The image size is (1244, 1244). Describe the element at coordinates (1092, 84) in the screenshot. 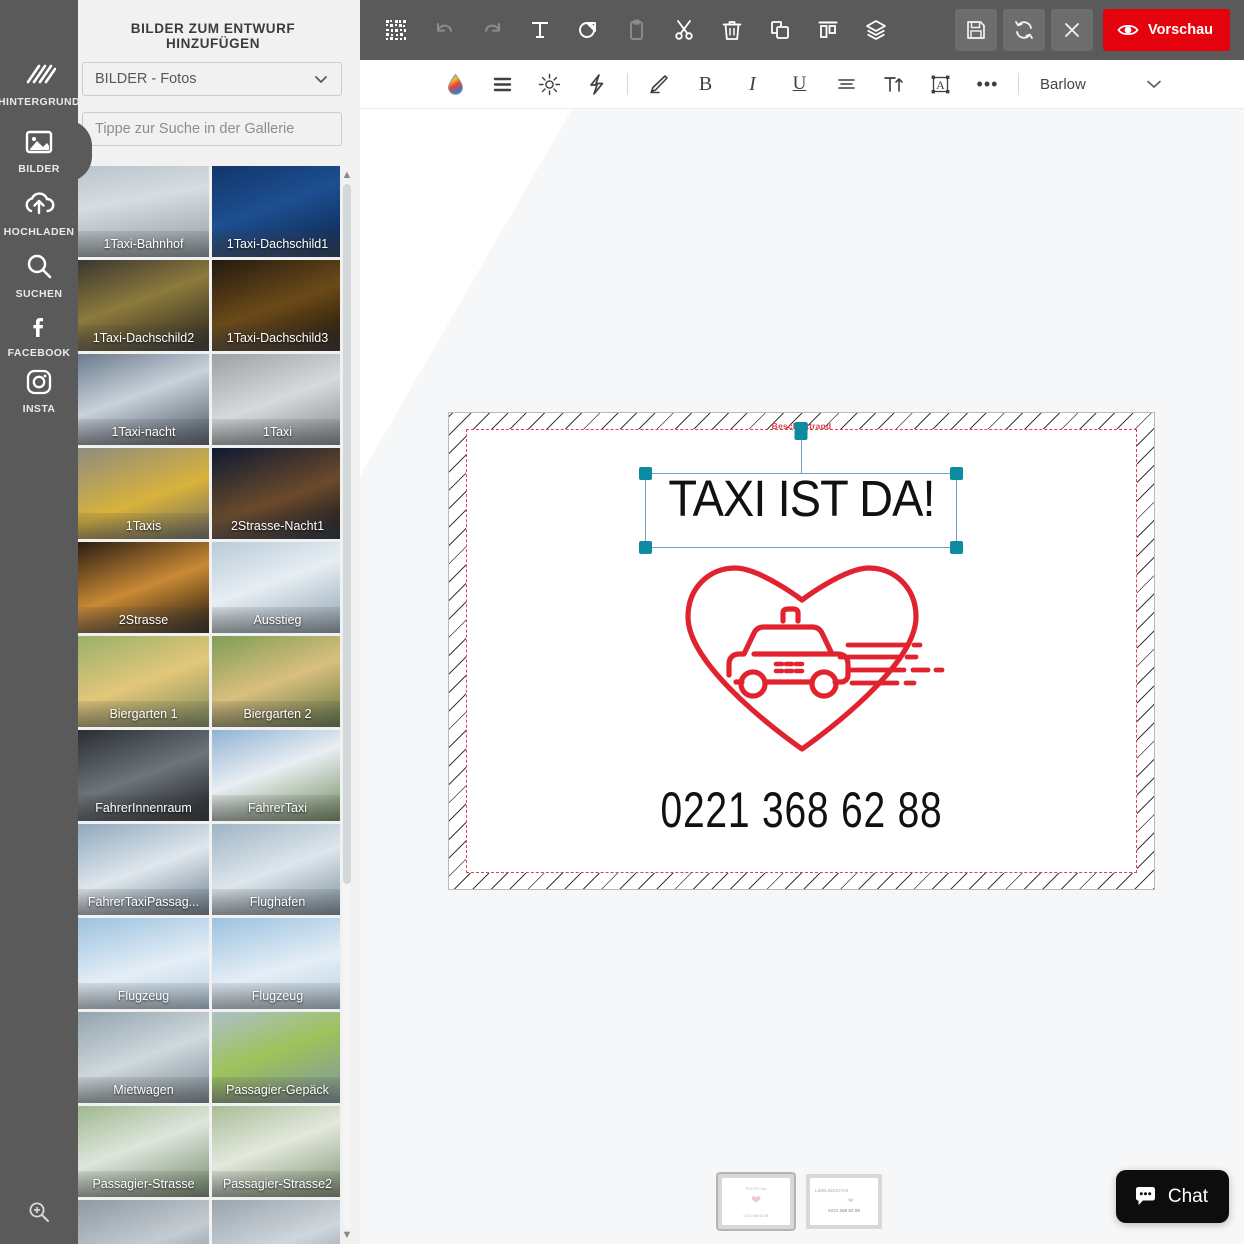

I see `font-family-select: Barlow` at that location.